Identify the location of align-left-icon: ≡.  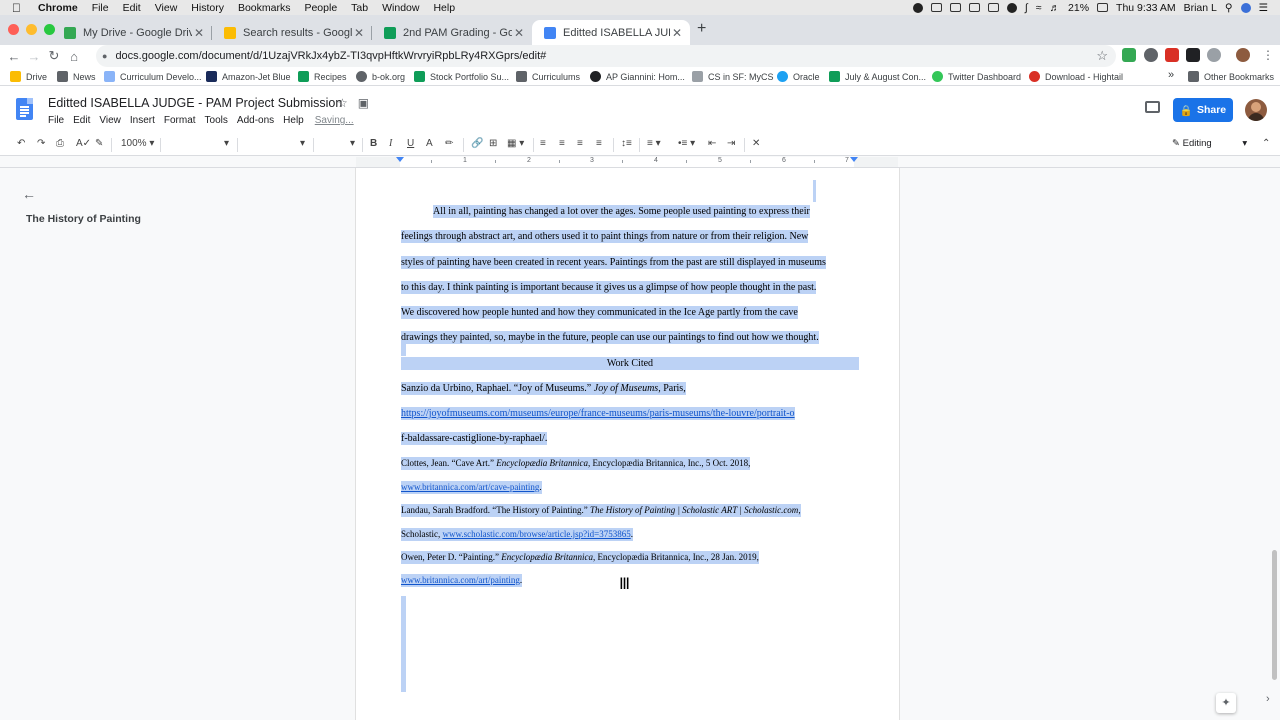
(543, 143).